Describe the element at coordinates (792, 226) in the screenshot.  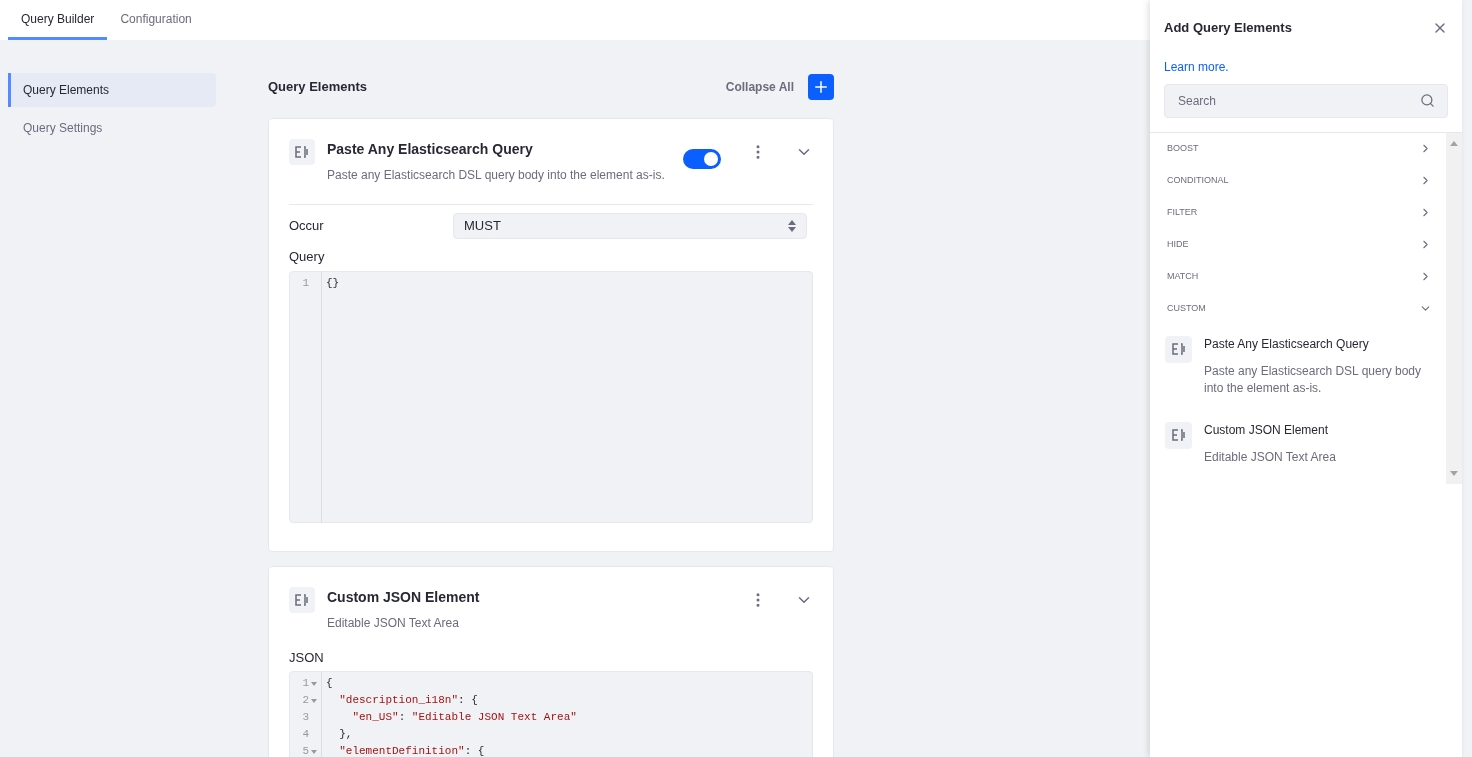
I see `sort-icon` at that location.